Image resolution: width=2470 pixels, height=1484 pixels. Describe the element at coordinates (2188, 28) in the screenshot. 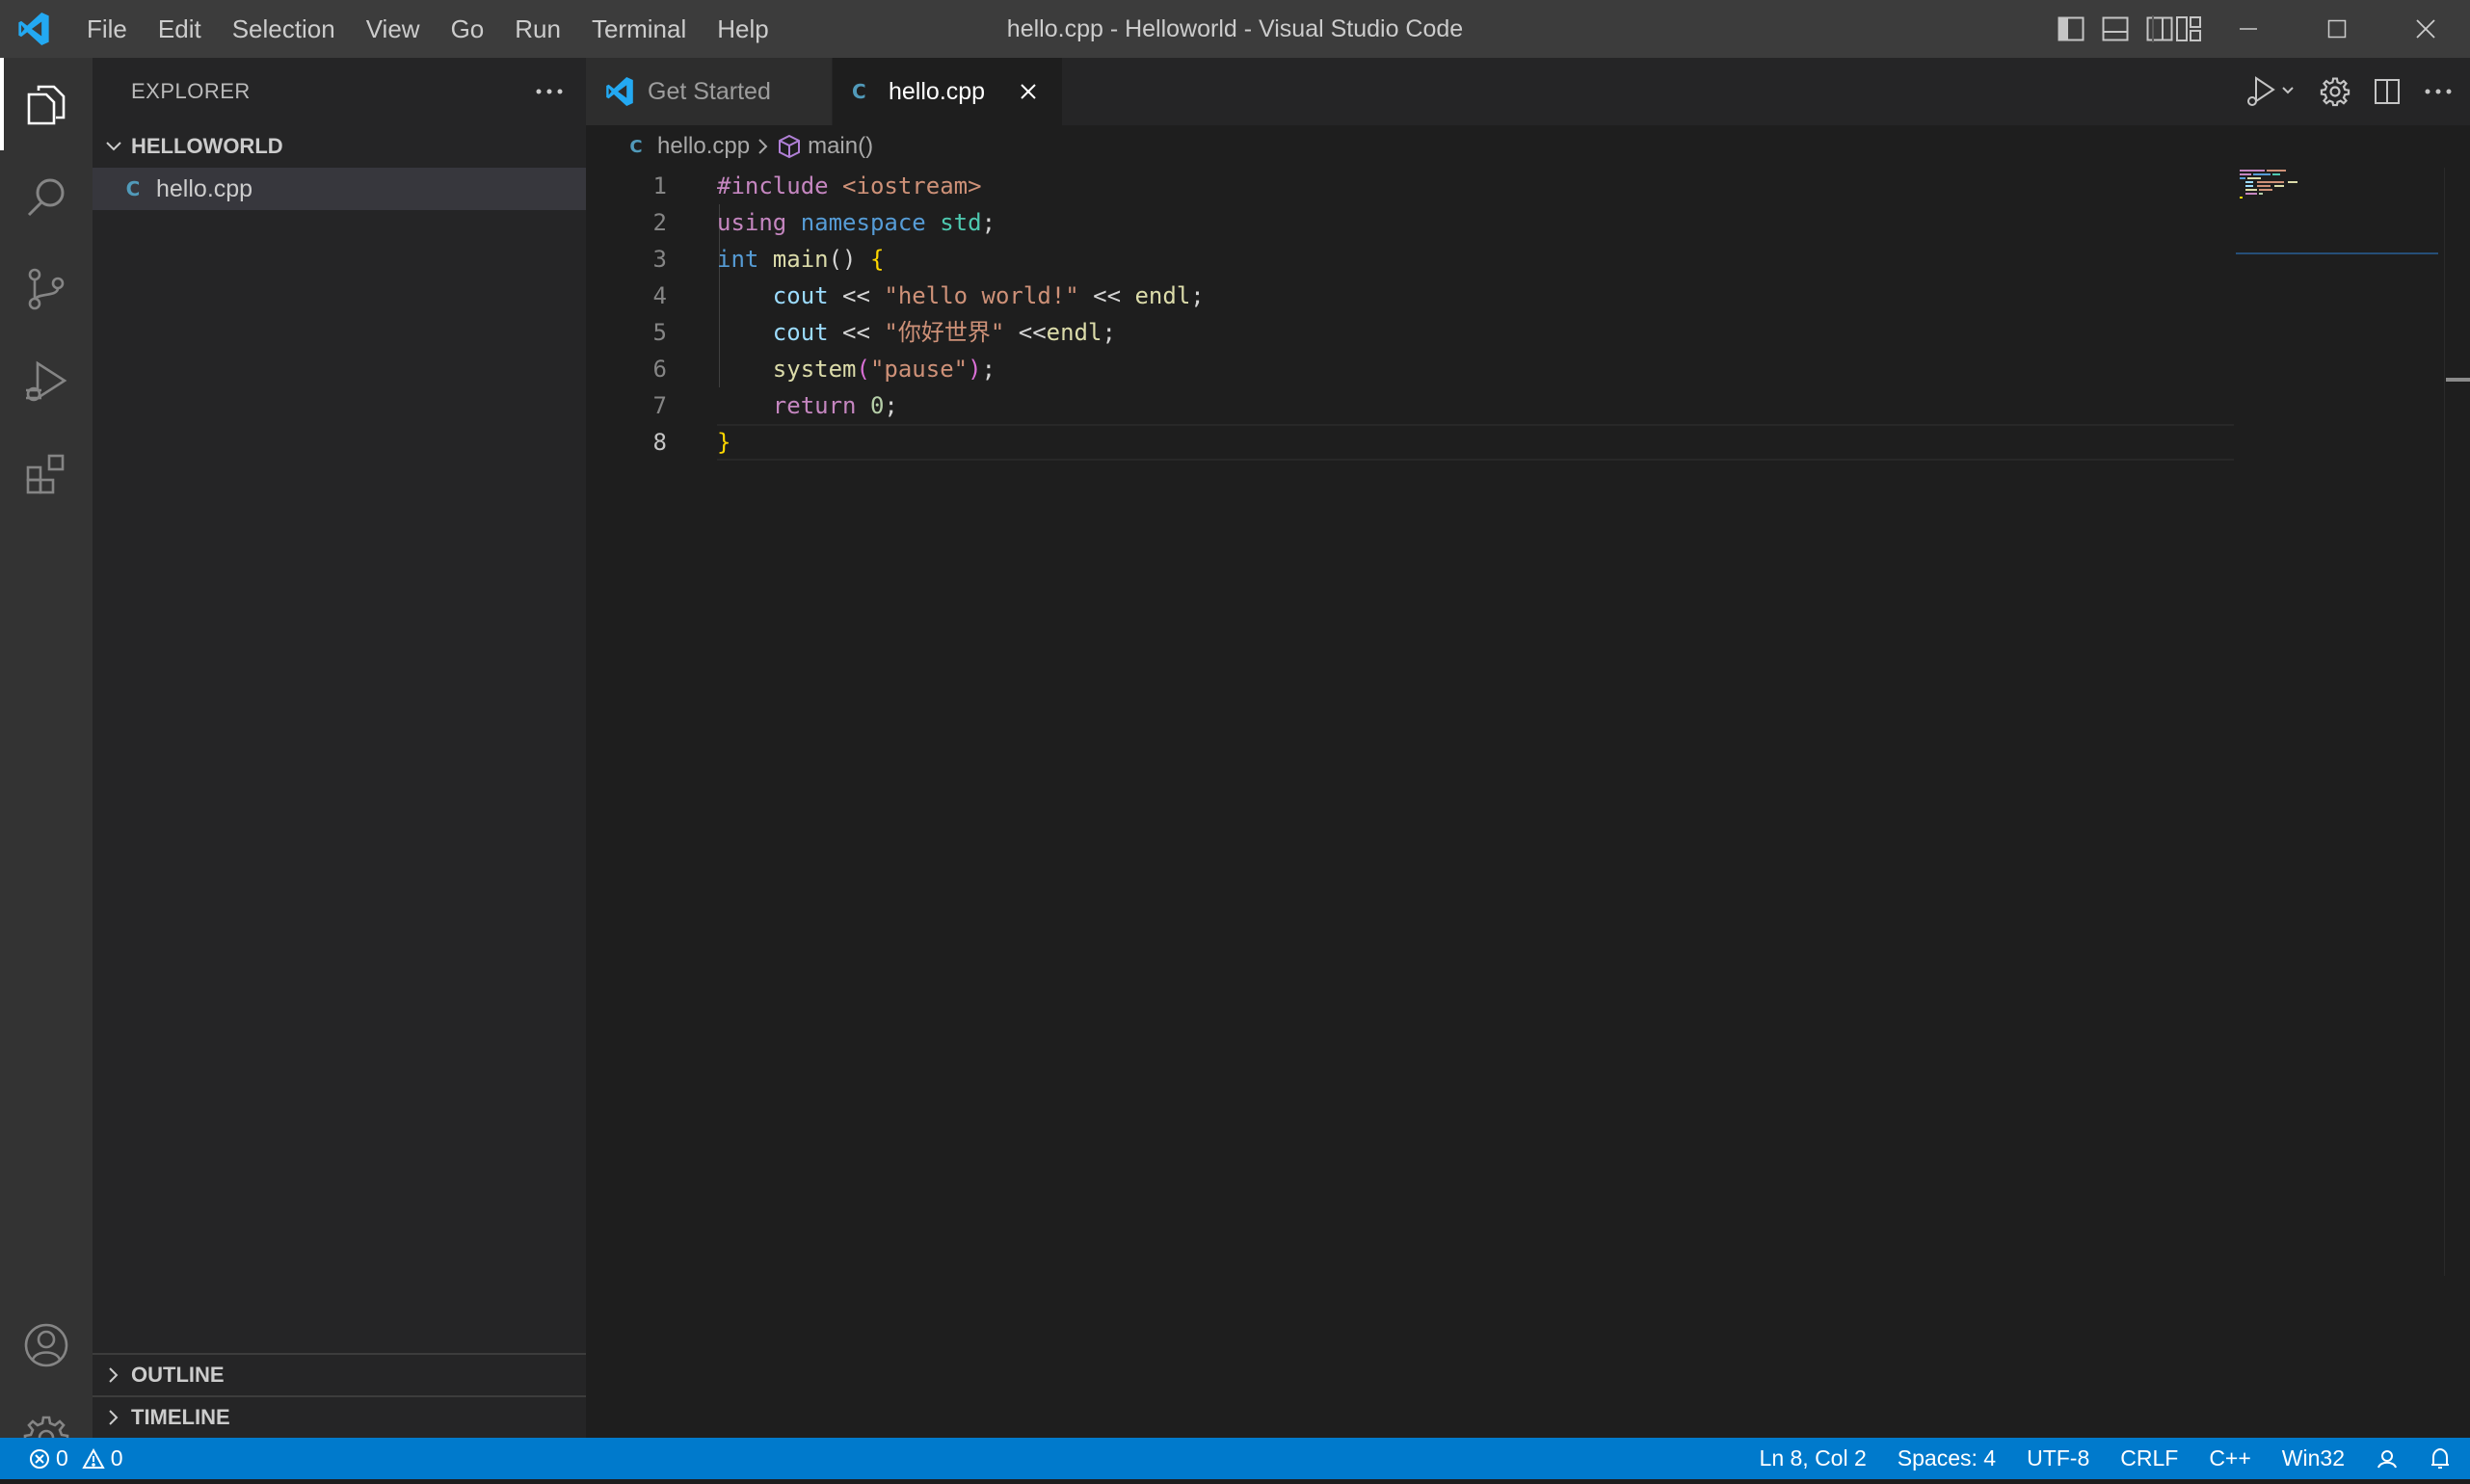

I see `customize-layout-icon` at that location.